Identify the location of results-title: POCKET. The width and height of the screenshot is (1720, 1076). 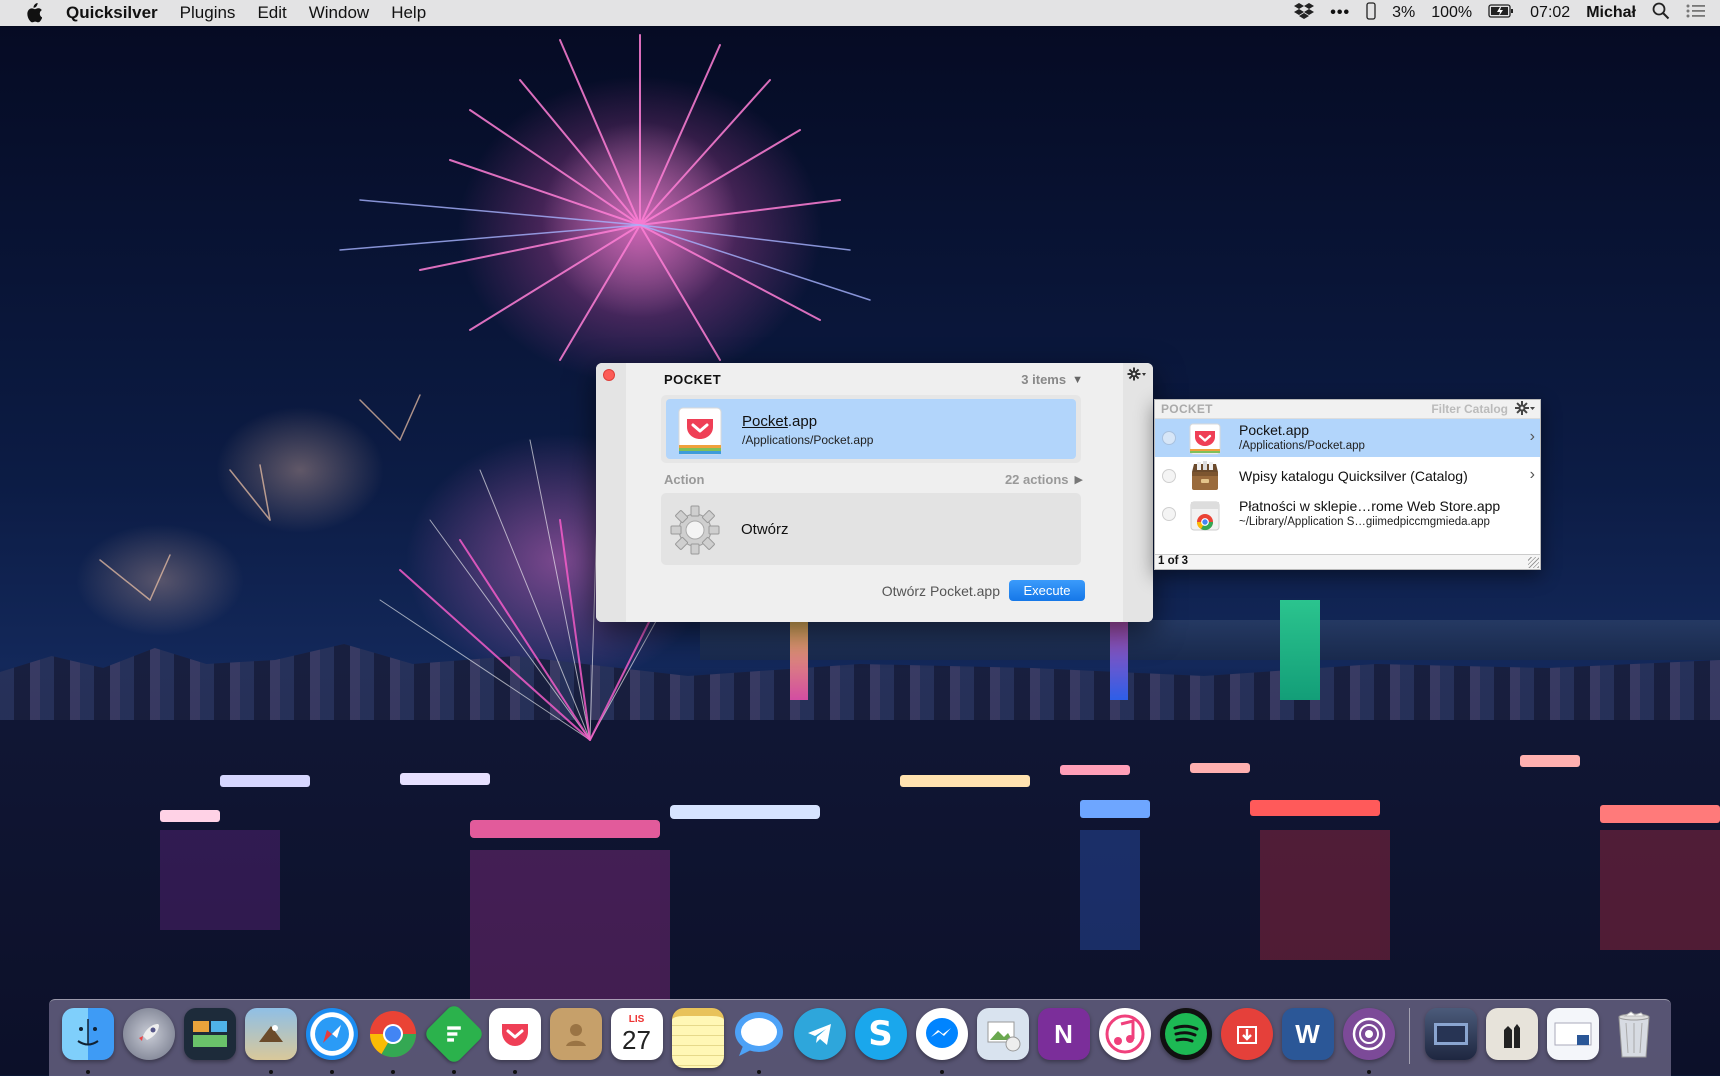
(1187, 409).